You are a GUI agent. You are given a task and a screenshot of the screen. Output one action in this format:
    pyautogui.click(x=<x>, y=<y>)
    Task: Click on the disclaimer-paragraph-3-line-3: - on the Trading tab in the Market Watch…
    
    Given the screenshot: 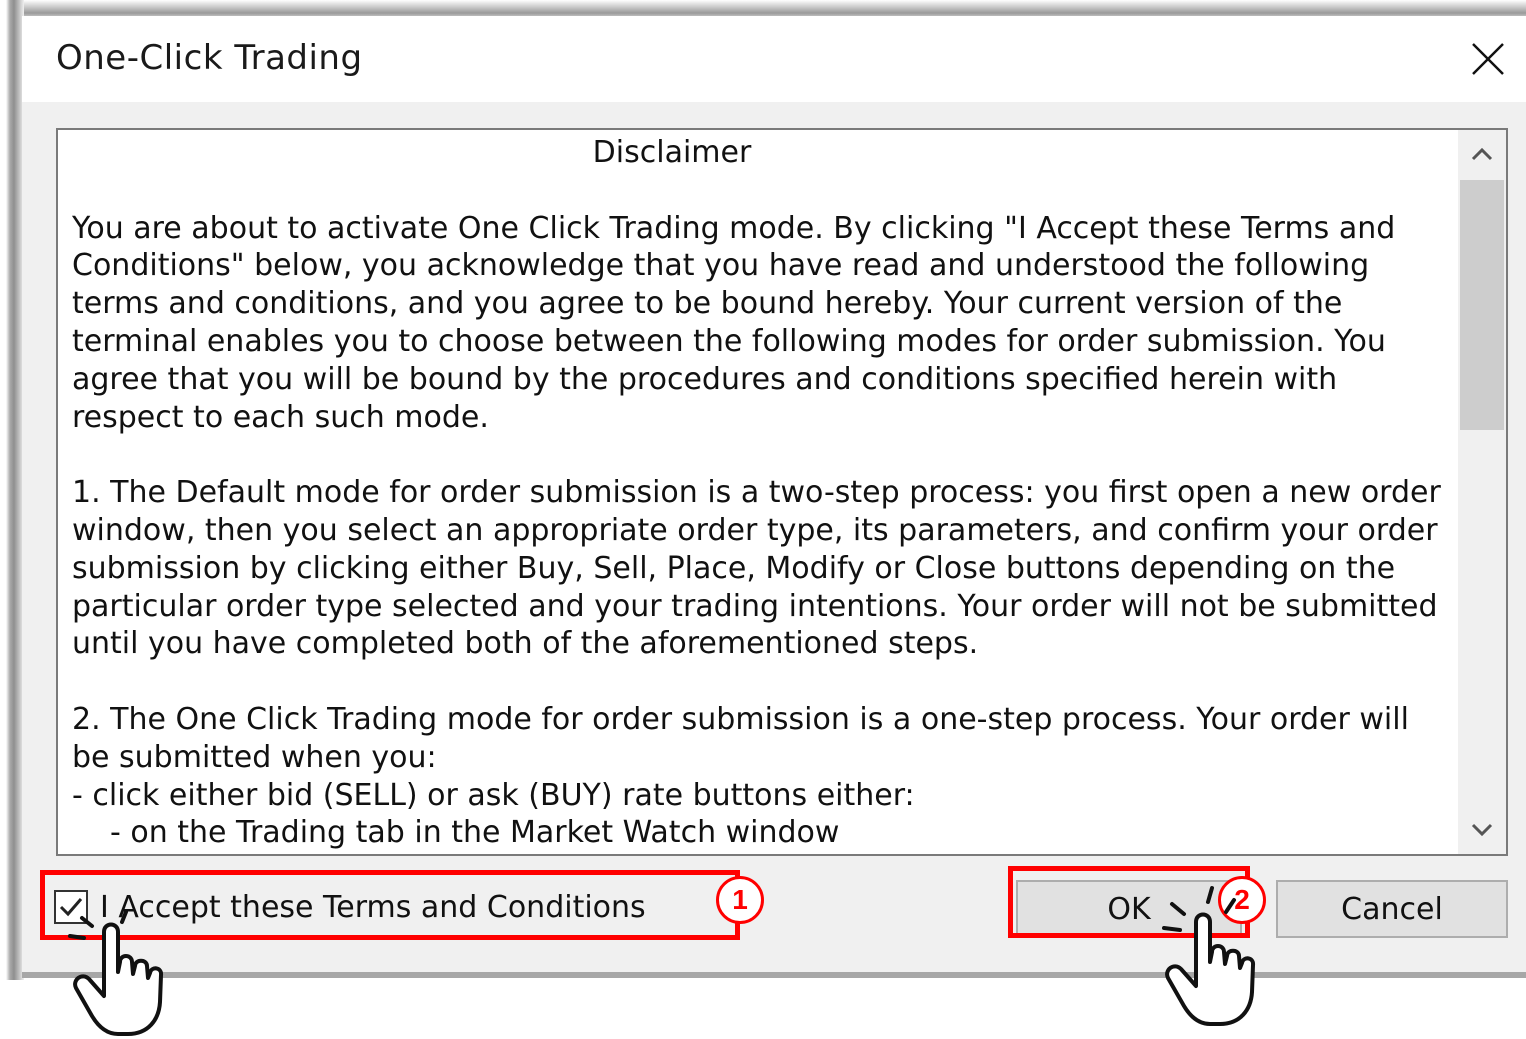 What is the action you would take?
    pyautogui.click(x=475, y=832)
    